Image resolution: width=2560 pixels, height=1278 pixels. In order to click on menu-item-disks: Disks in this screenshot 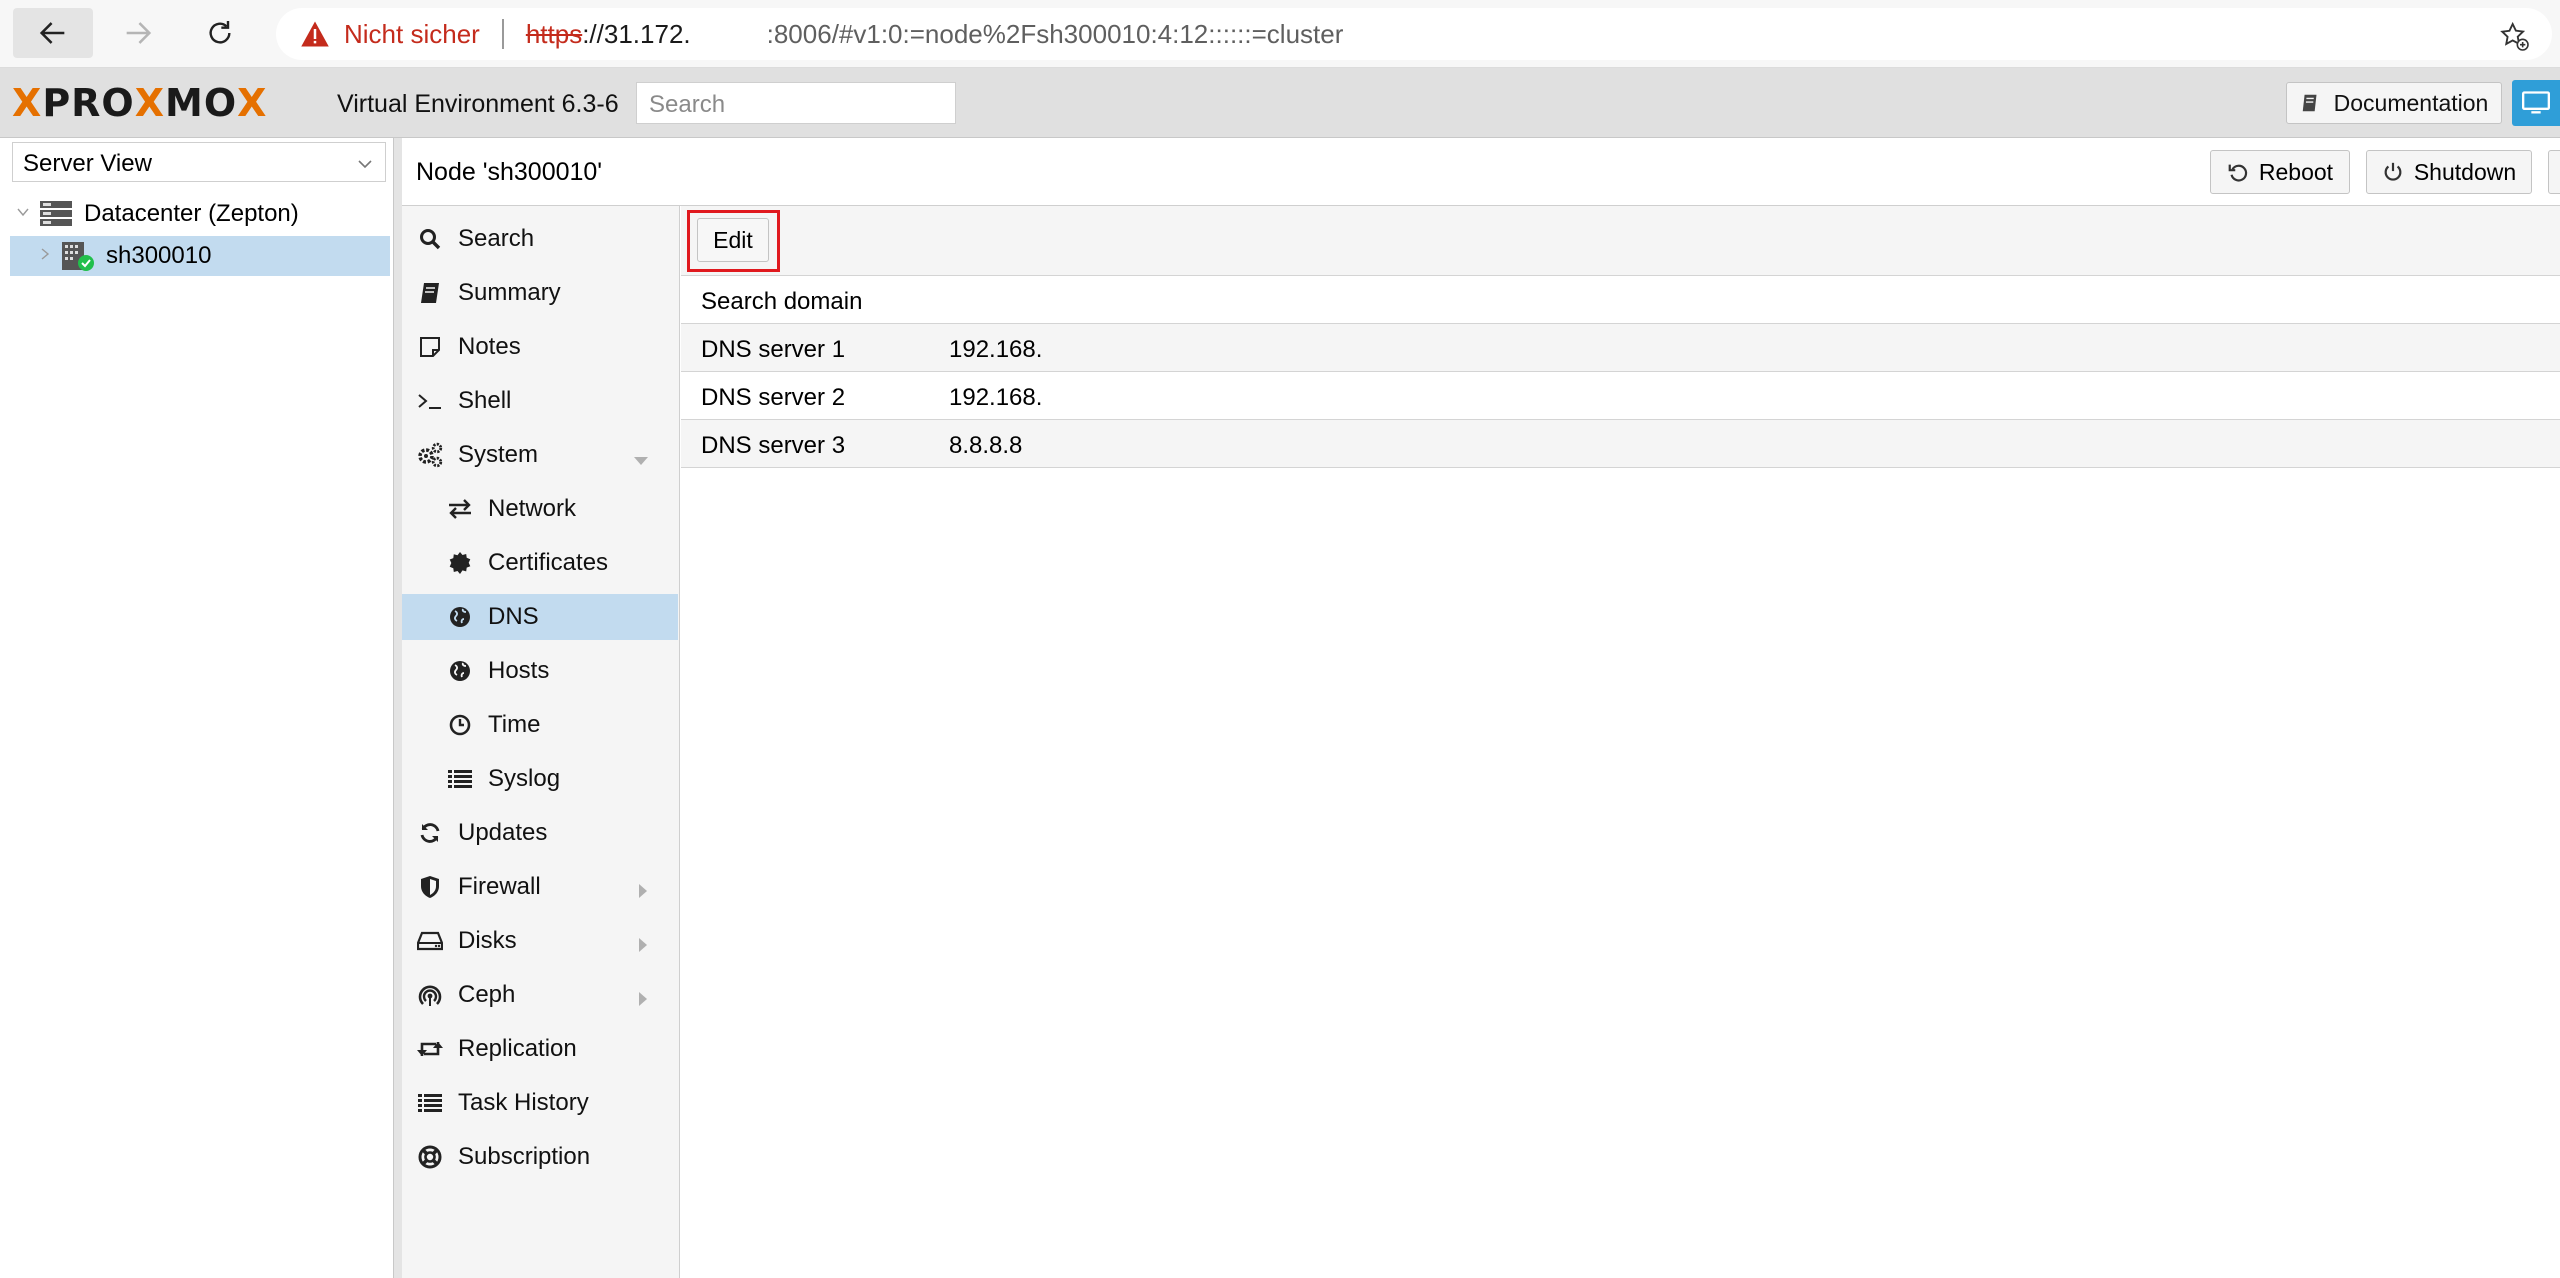, I will do `click(540, 941)`.